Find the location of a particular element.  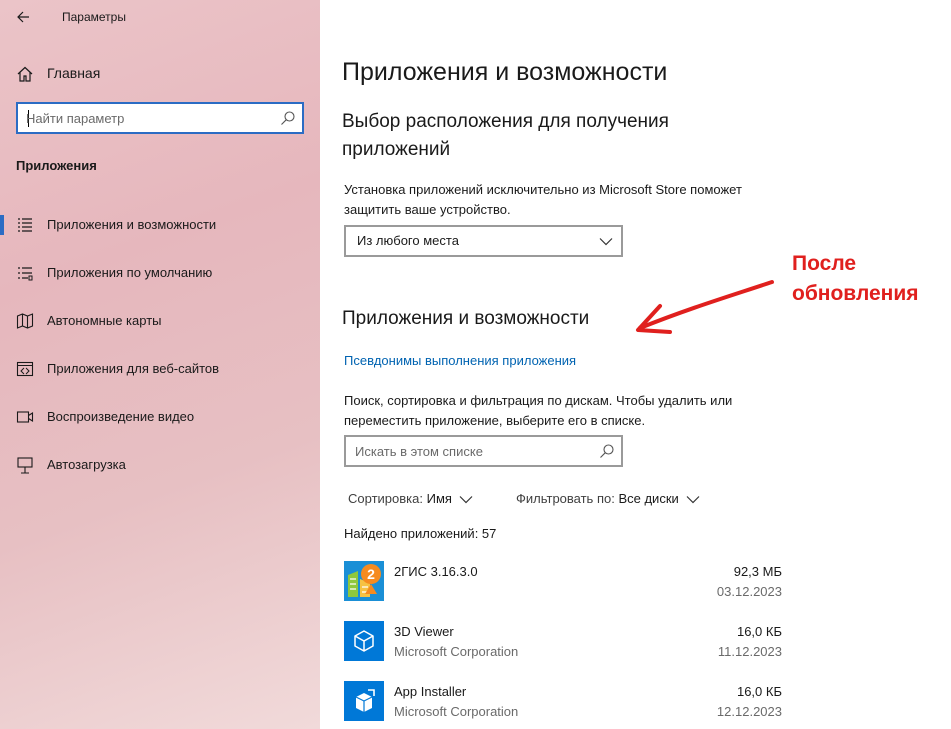

annotation-line-2: обновления is located at coordinates (855, 293).